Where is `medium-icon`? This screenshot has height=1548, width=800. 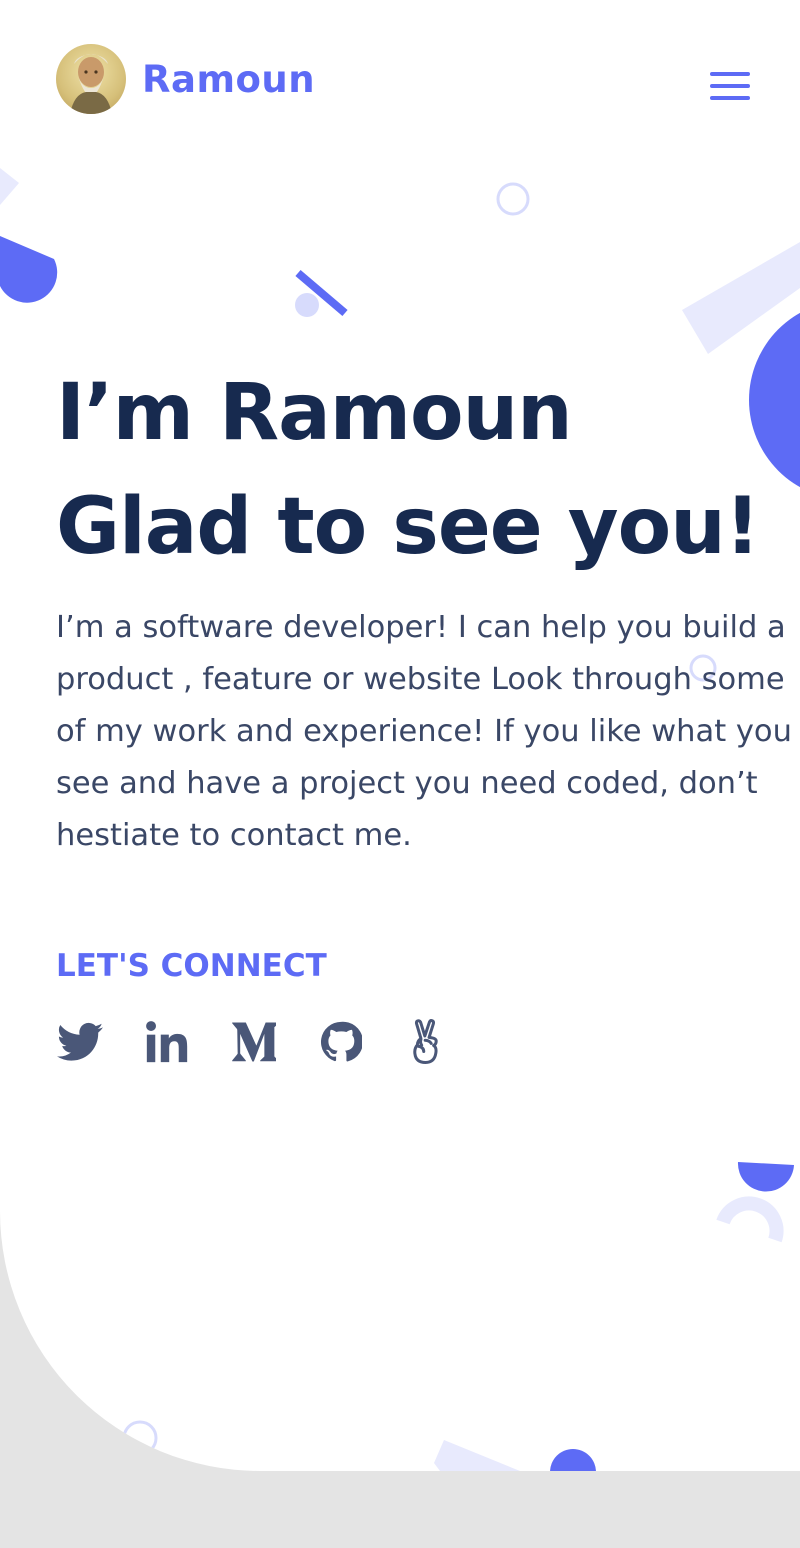 medium-icon is located at coordinates (254, 1042).